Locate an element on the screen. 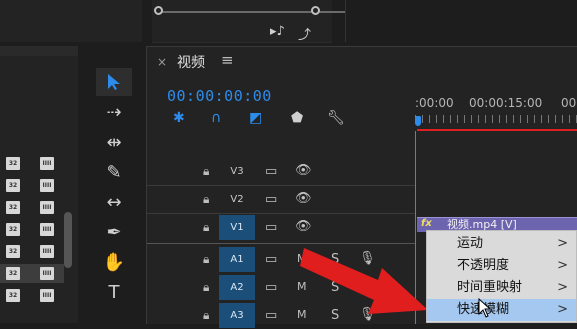 This screenshot has height=329, width=577. hand-tool-icon: ✋ is located at coordinates (114, 262).